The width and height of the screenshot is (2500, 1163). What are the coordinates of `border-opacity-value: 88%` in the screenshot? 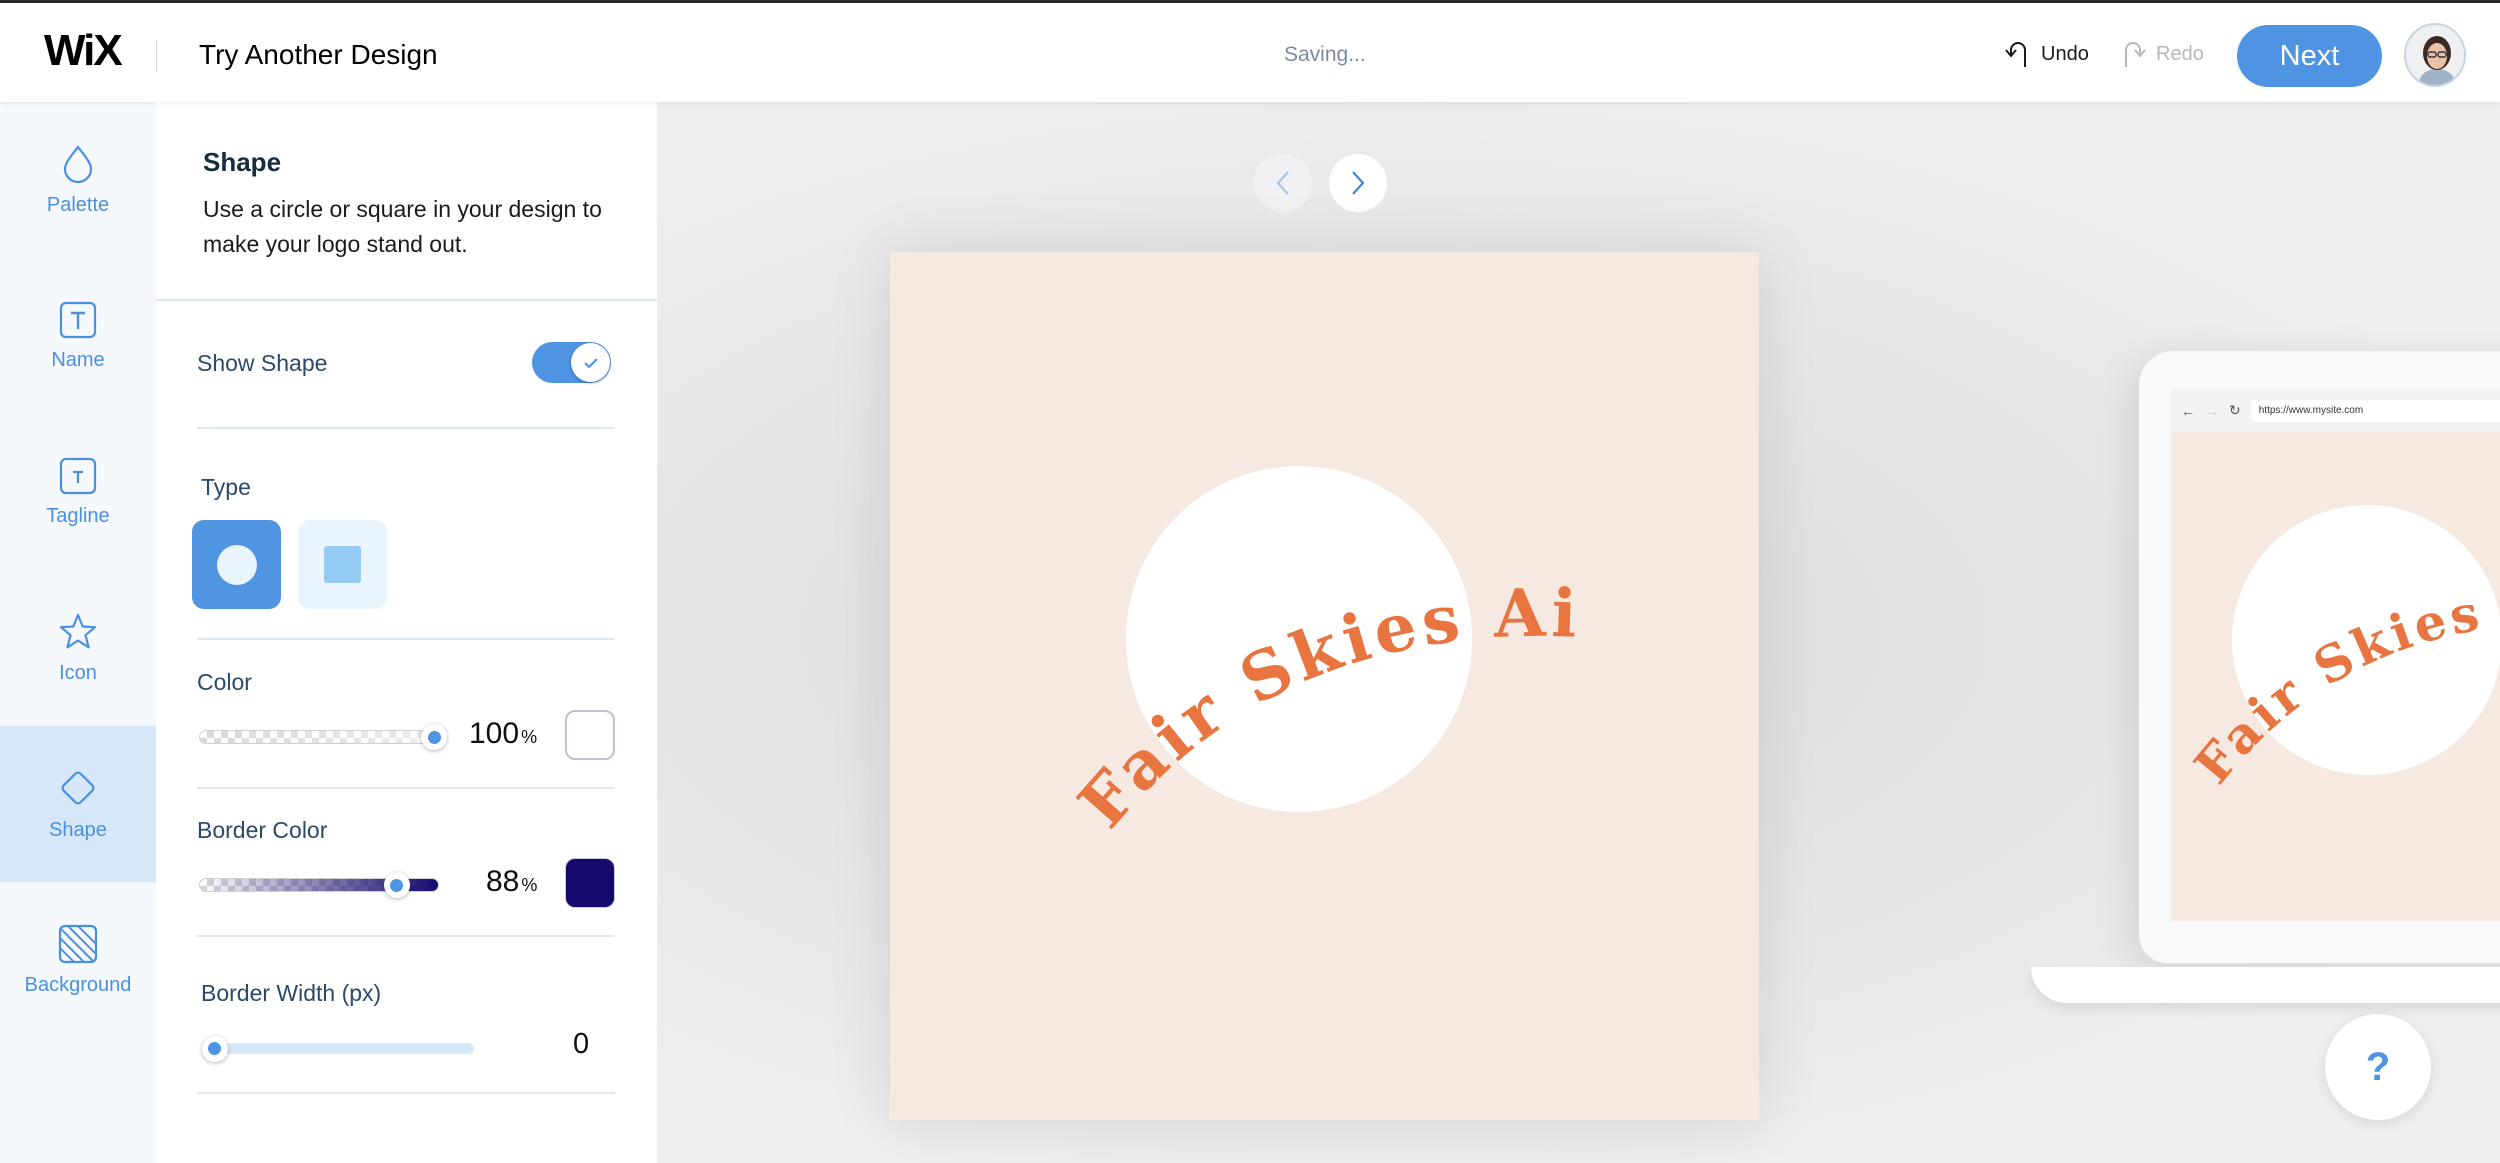 It's located at (511, 882).